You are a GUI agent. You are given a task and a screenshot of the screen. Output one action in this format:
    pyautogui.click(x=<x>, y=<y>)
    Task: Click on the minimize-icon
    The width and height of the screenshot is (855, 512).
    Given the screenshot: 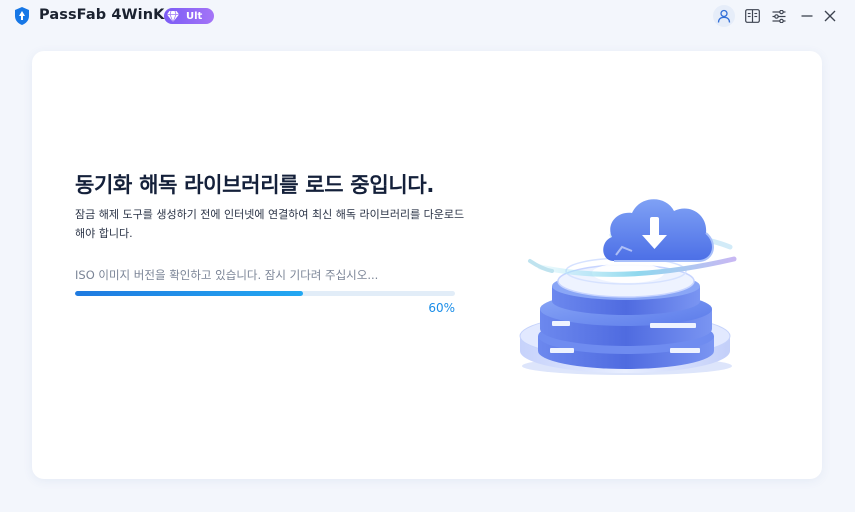 What is the action you would take?
    pyautogui.click(x=807, y=16)
    